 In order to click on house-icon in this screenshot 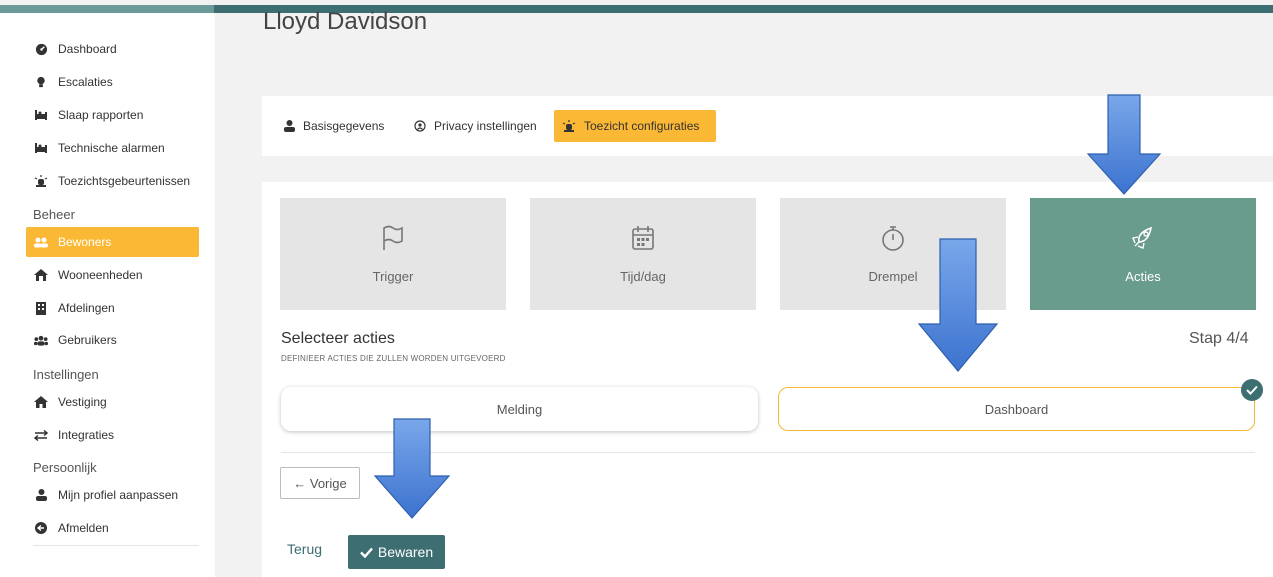, I will do `click(41, 402)`.